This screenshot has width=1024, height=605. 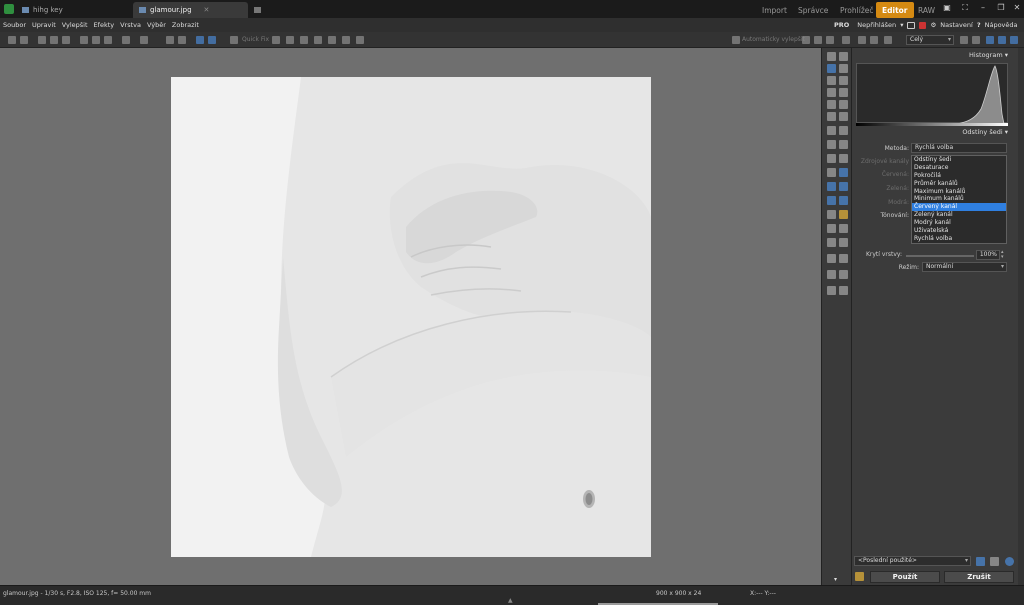 What do you see at coordinates (806, 40) in the screenshot?
I see `brush-icon` at bounding box center [806, 40].